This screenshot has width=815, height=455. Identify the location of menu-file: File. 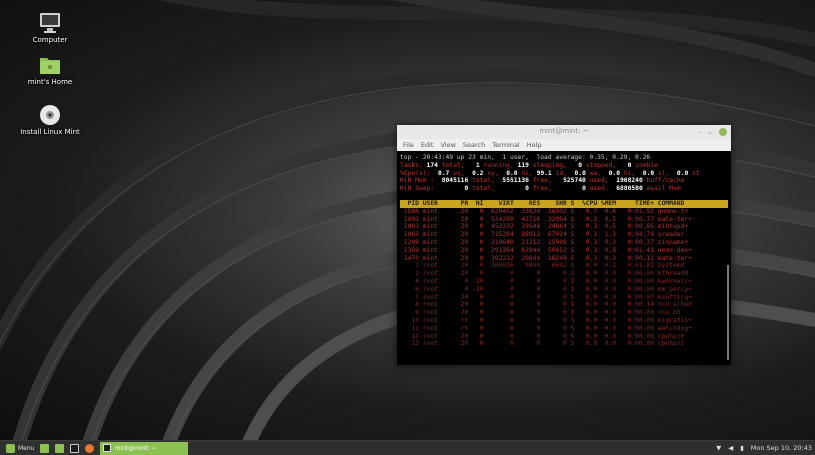
(408, 145).